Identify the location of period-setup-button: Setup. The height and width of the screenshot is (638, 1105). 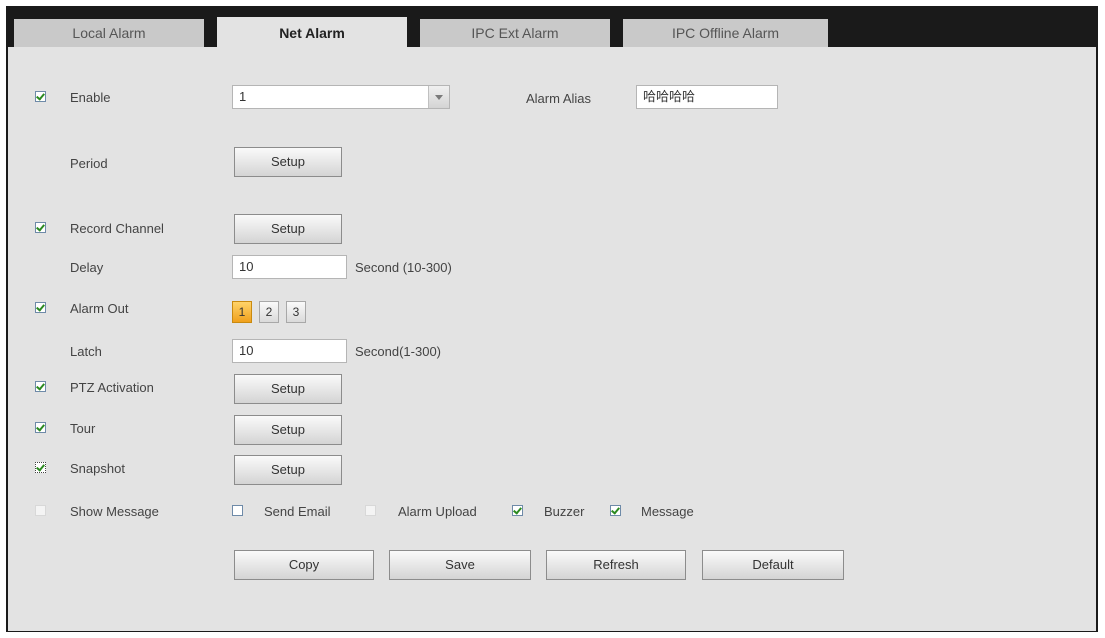
(288, 162).